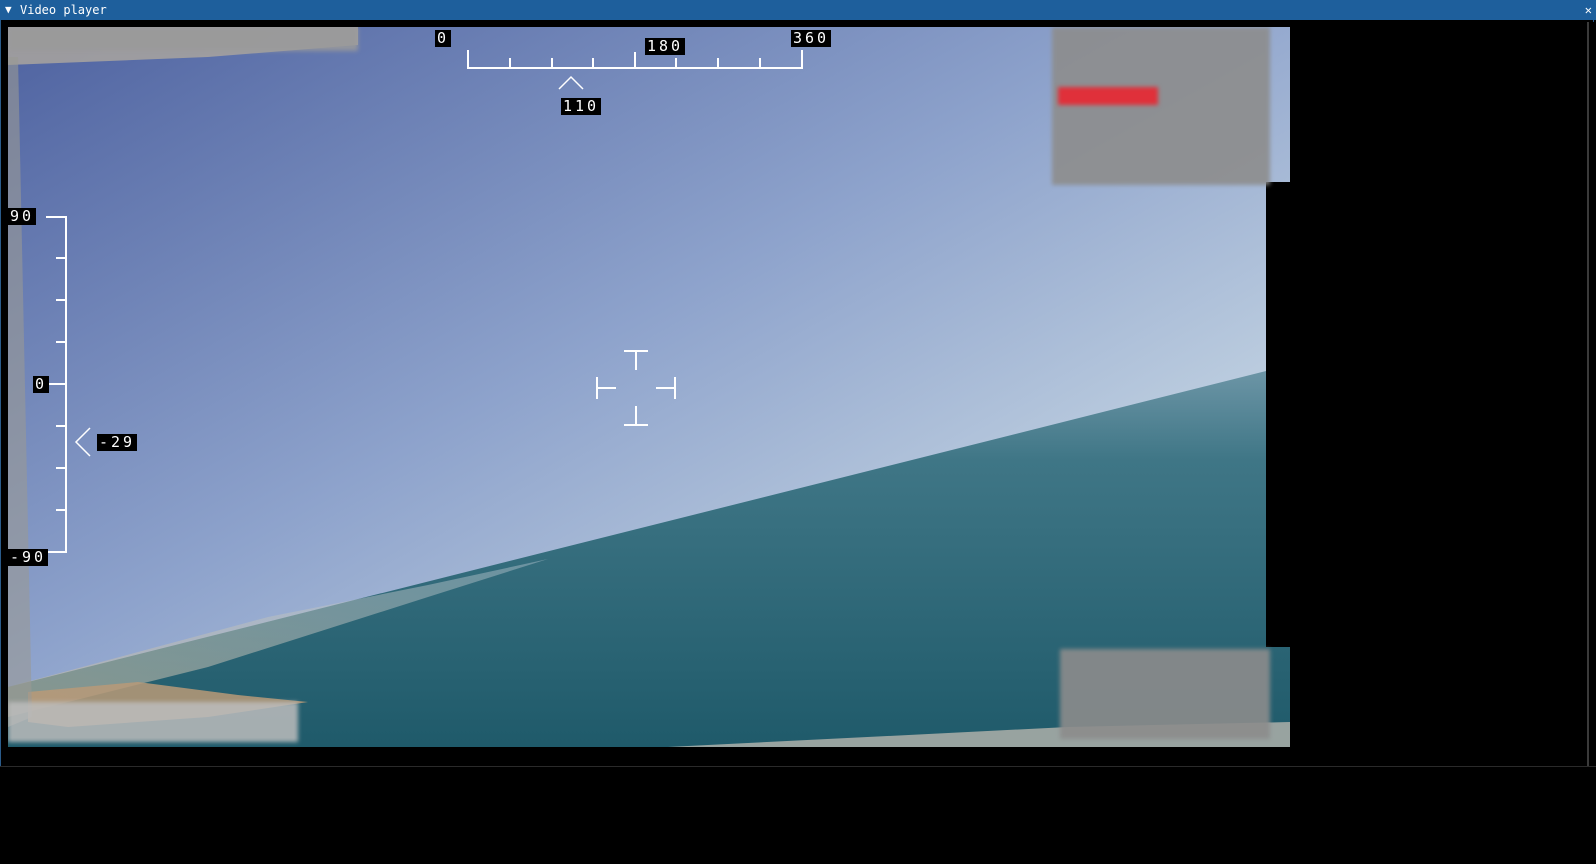 The width and height of the screenshot is (1596, 864). I want to click on triangle-down-icon: ▼, so click(8, 10).